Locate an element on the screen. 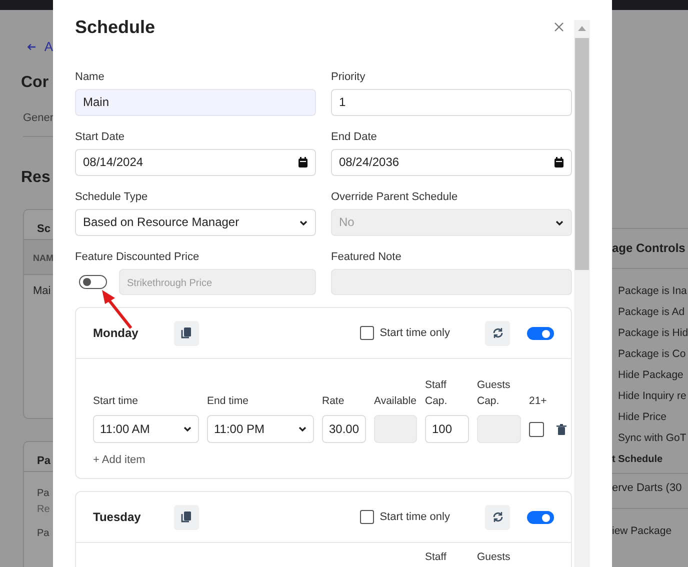 The height and width of the screenshot is (567, 688). page-tab: Gener is located at coordinates (38, 118).